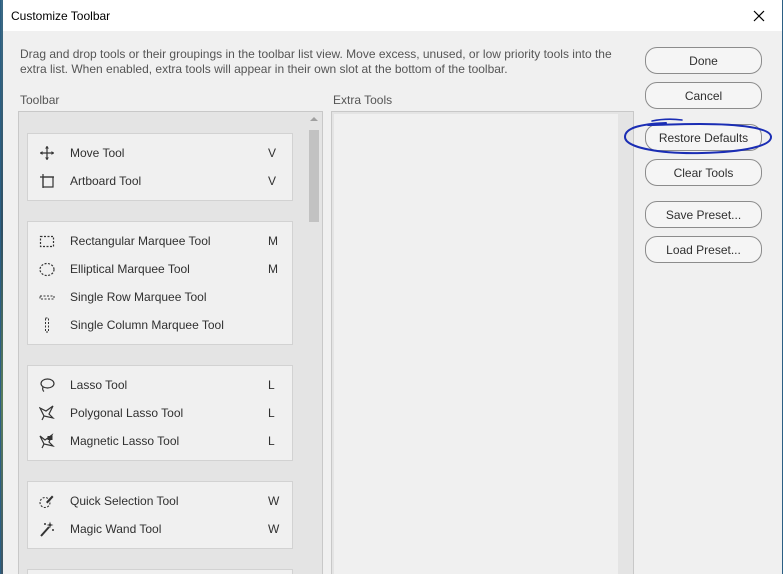  I want to click on close-button, so click(759, 15).